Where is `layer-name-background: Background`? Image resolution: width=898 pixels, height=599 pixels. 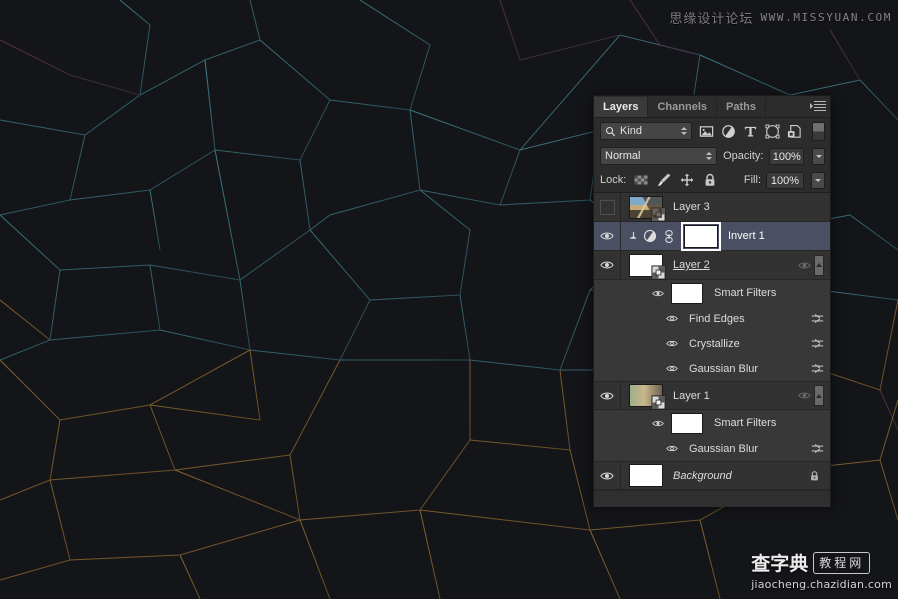
layer-name-background: Background is located at coordinates (702, 476).